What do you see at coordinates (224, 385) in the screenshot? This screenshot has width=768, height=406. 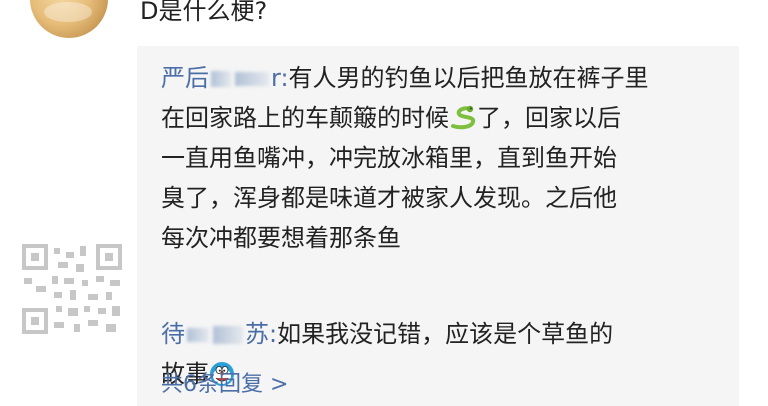 I see `more-replies-link: 共6条回复 >` at bounding box center [224, 385].